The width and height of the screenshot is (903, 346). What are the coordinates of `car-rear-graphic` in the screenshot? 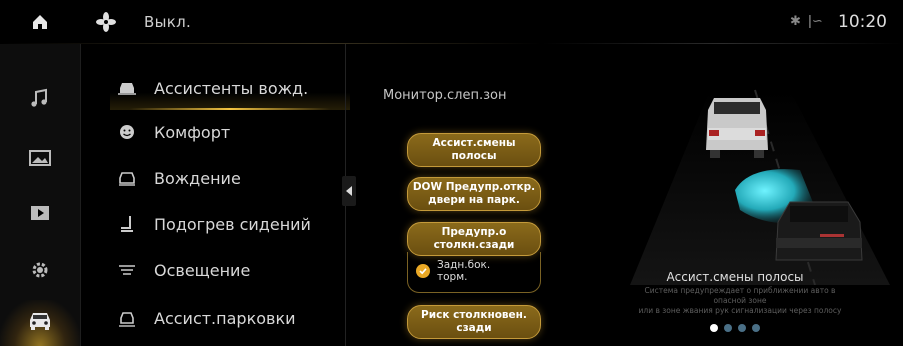 It's located at (819, 231).